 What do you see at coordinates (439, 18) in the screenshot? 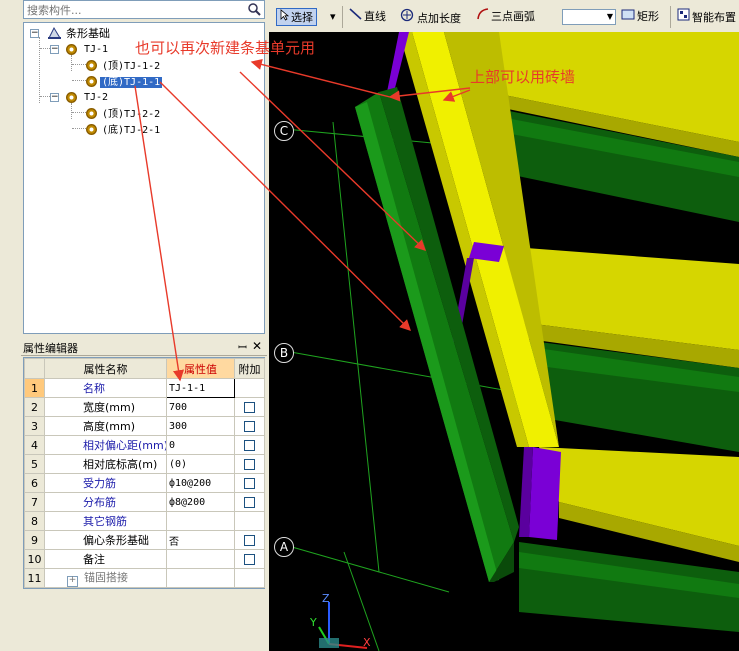
I see `point-length-label: 点加长度` at bounding box center [439, 18].